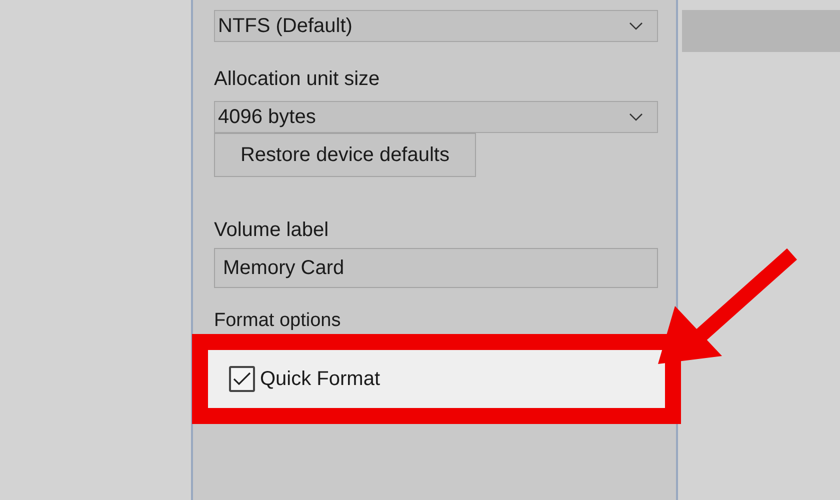  What do you see at coordinates (297, 79) in the screenshot?
I see `allocation-label: Allocation unit size` at bounding box center [297, 79].